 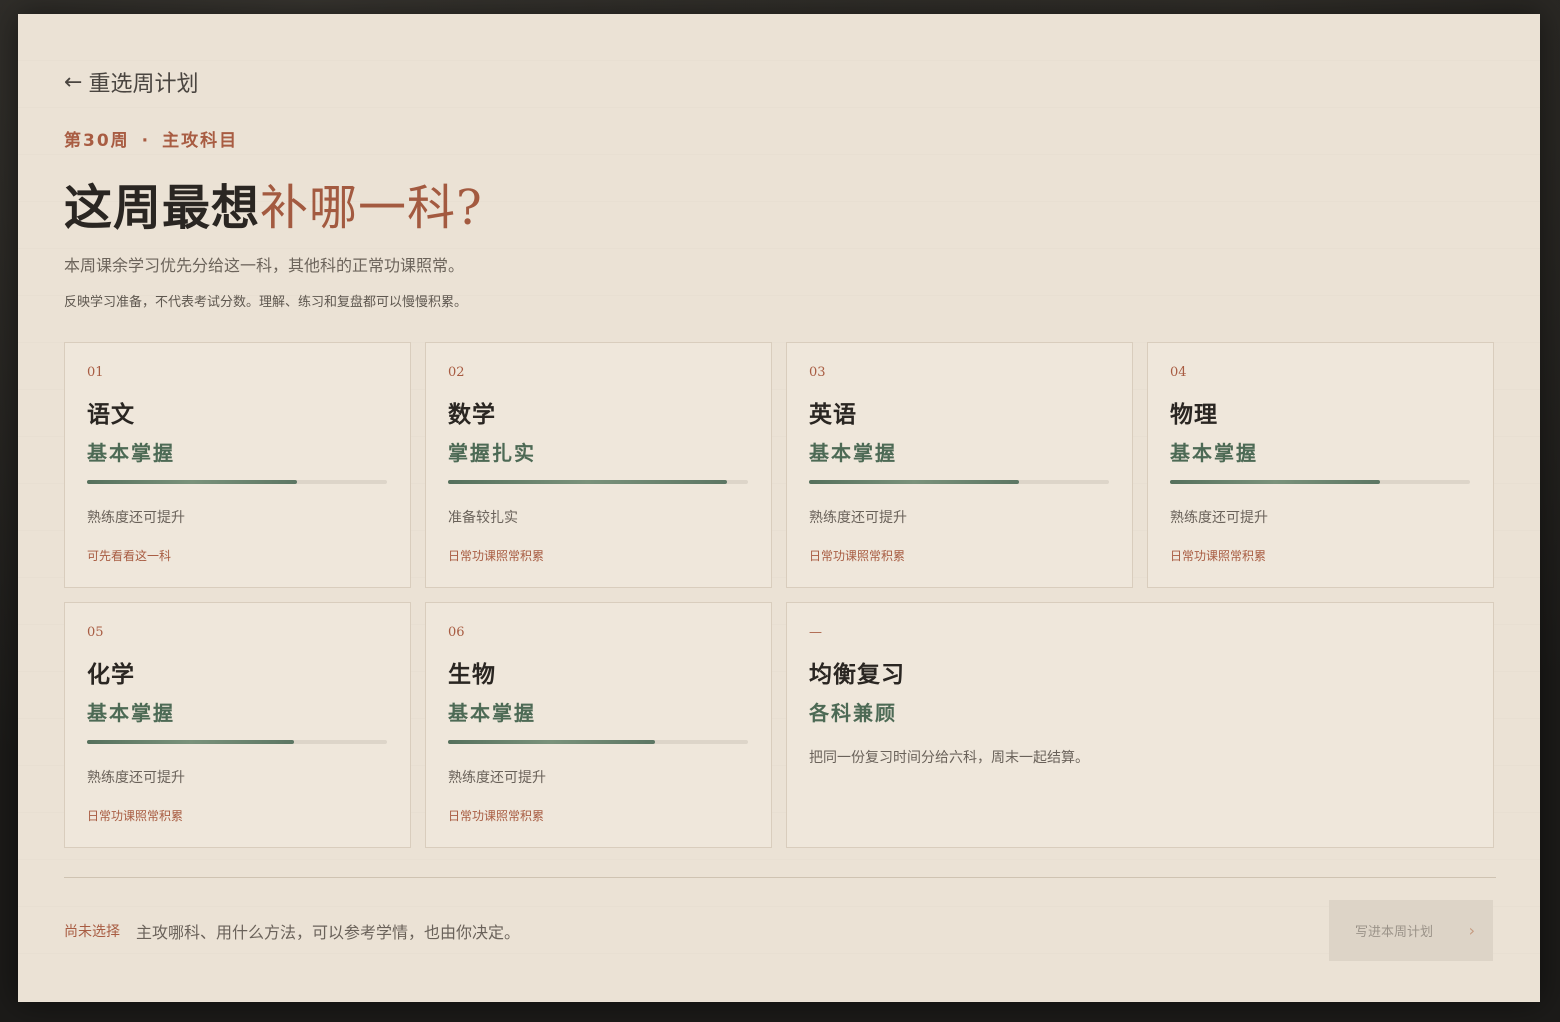 I want to click on page-title-plain: 这周最想, so click(x=162, y=208).